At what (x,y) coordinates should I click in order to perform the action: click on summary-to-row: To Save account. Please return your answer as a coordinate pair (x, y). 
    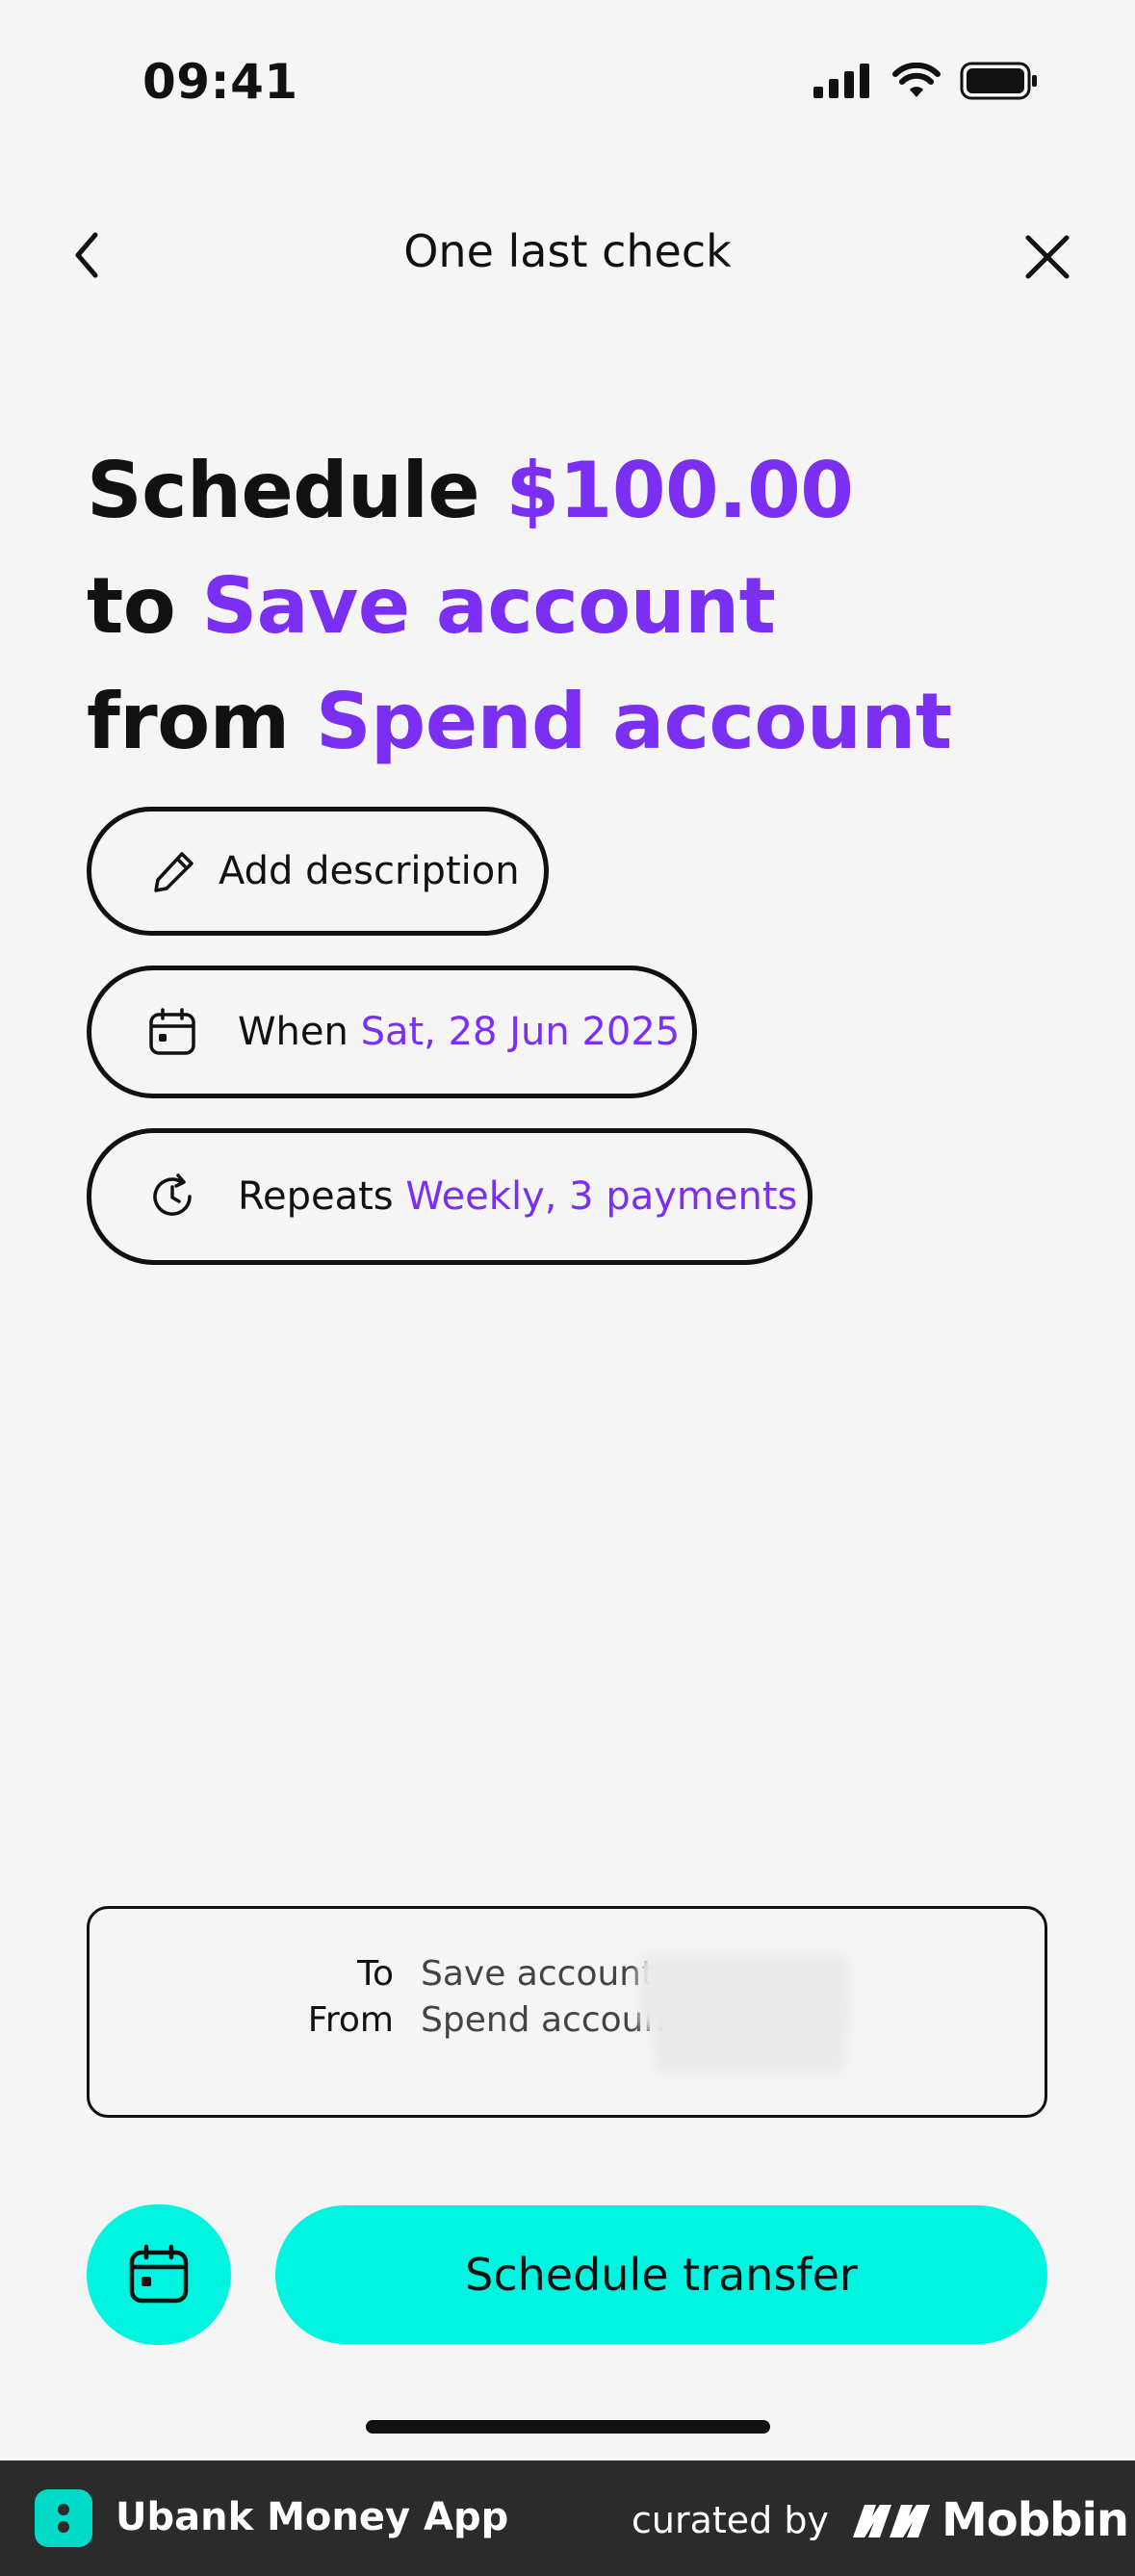
    Looking at the image, I should click on (372, 1973).